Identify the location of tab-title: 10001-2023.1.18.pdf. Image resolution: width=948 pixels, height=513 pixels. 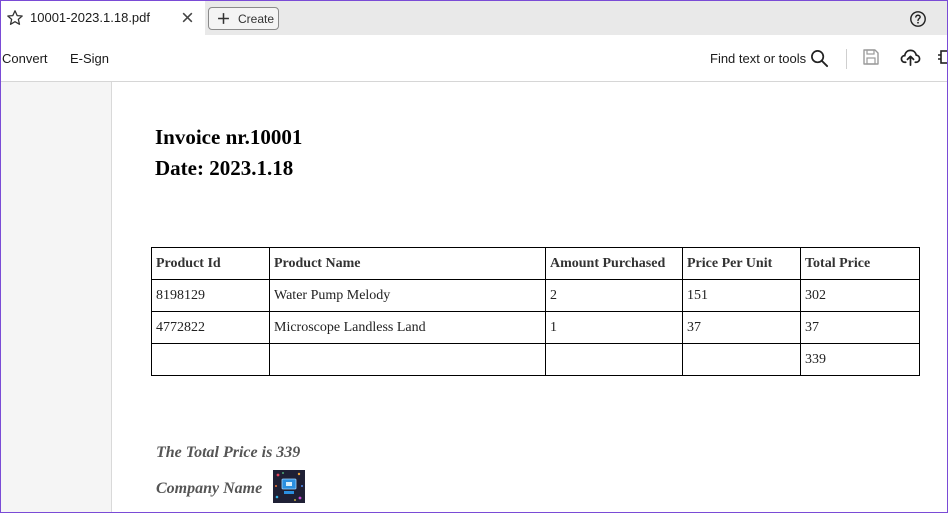
(90, 17).